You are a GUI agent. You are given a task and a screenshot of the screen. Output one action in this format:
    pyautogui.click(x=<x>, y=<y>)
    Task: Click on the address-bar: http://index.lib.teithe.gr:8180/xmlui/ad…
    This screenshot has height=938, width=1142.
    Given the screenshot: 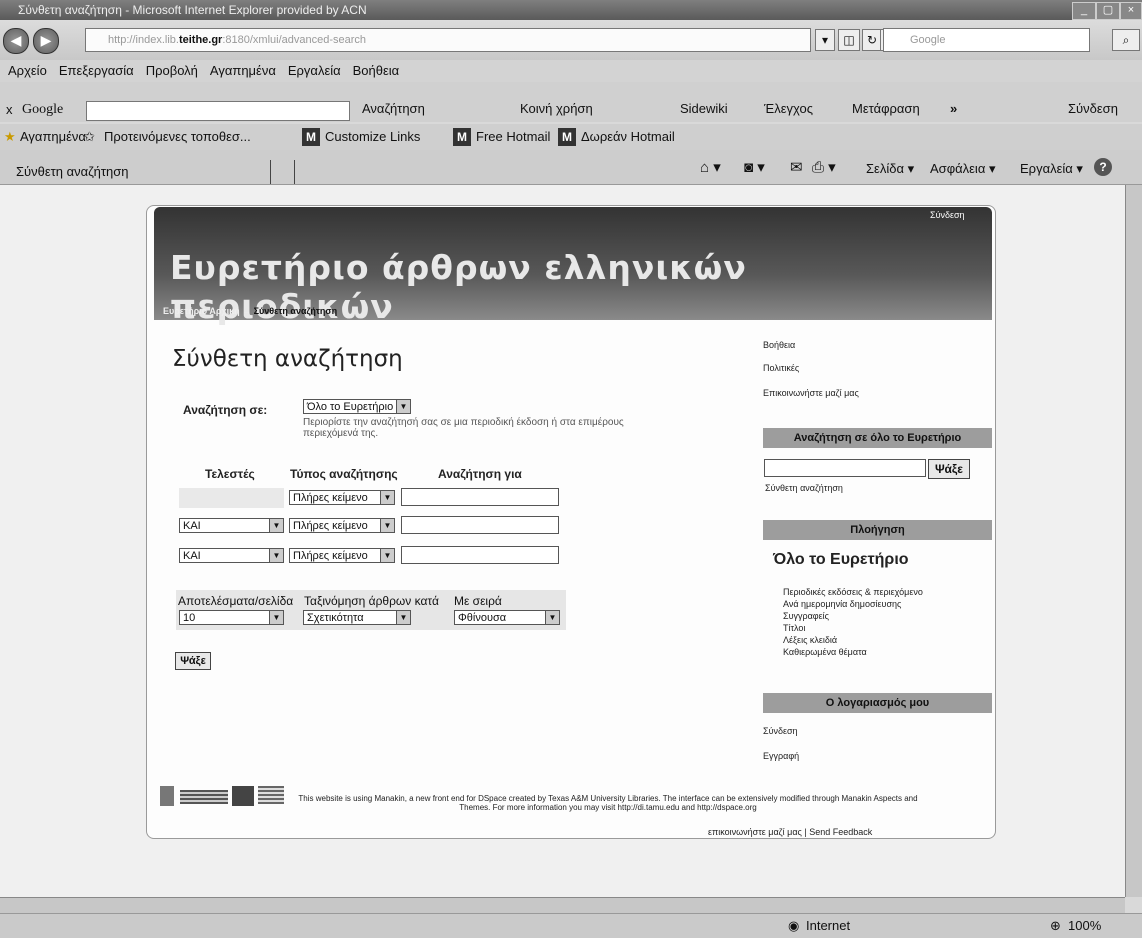 What is the action you would take?
    pyautogui.click(x=448, y=40)
    